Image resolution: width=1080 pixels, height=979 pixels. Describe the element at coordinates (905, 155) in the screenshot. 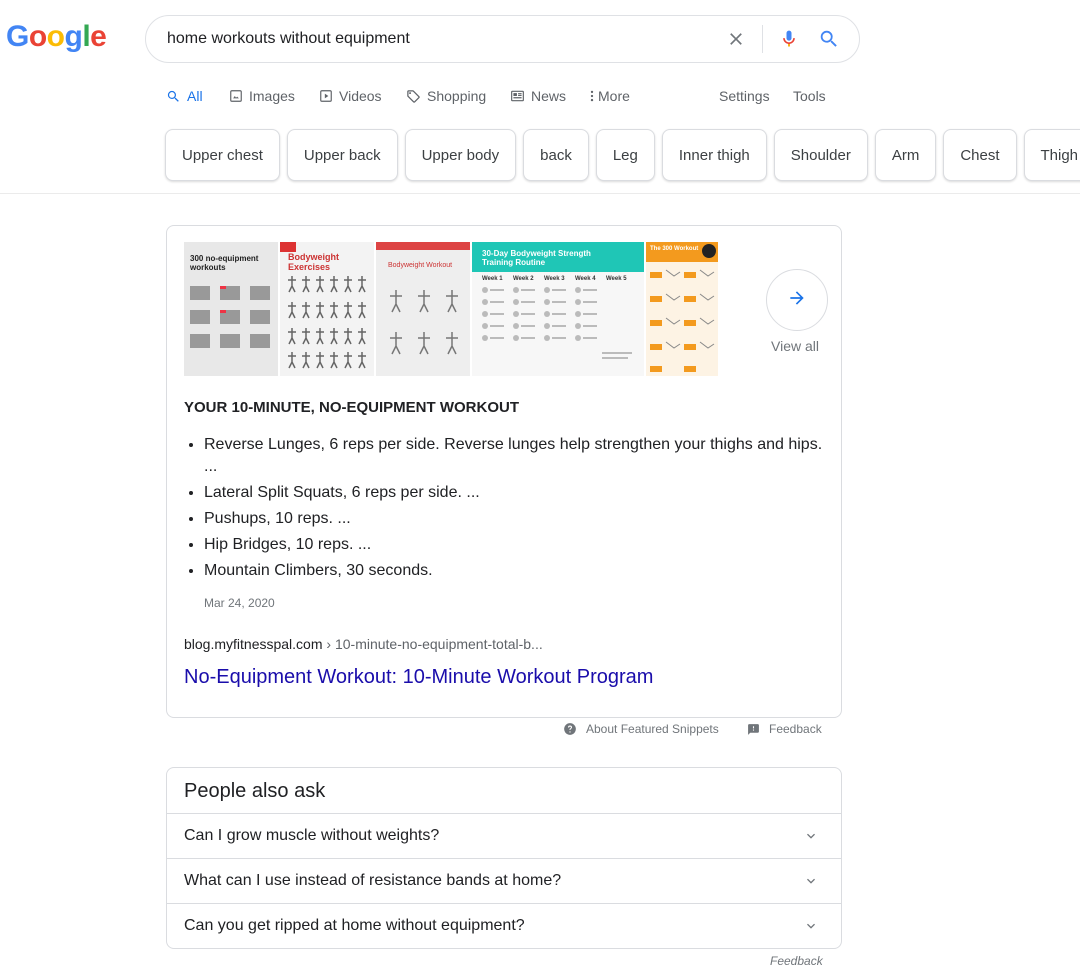

I see `chip: Arm` at that location.